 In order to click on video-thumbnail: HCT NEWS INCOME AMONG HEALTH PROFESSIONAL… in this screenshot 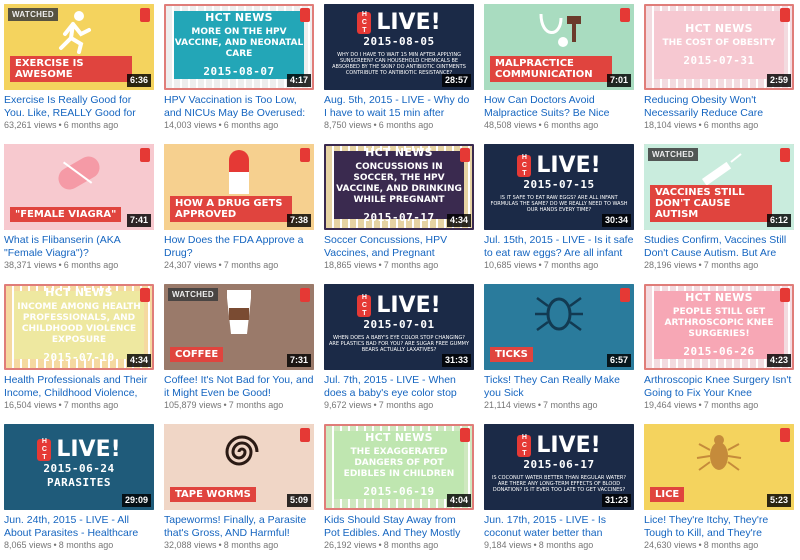, I will do `click(79, 327)`.